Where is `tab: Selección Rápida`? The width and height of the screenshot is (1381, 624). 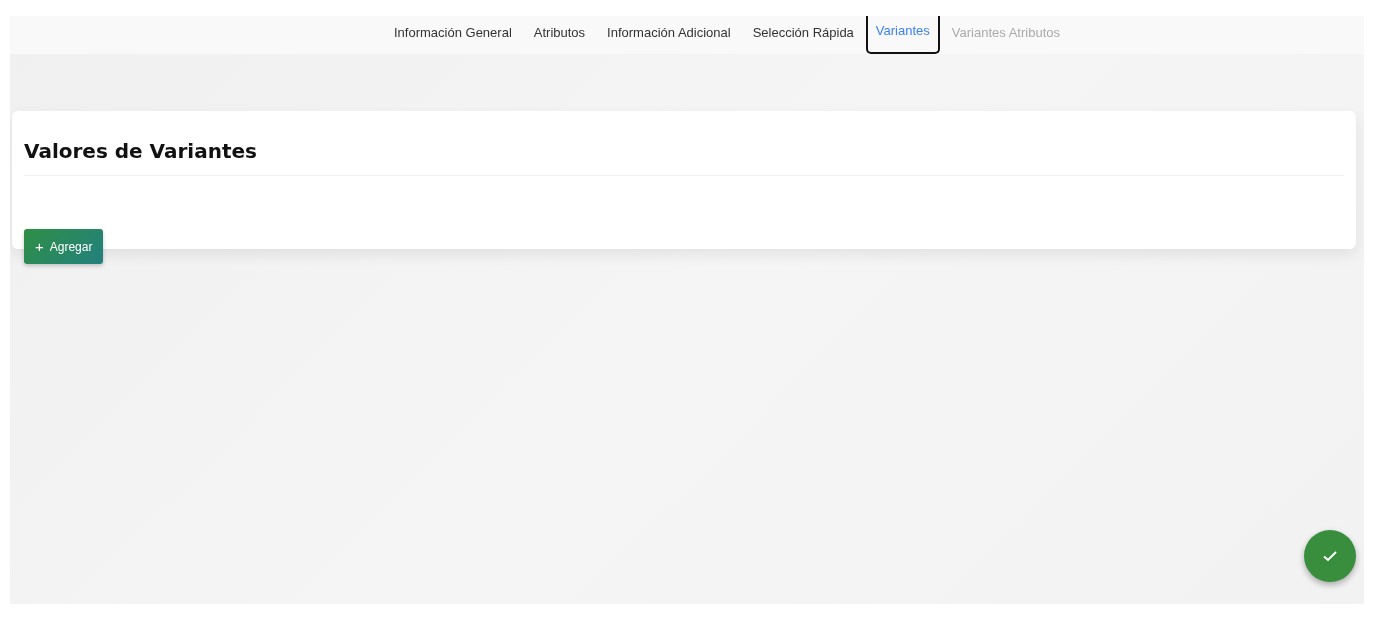 tab: Selección Rápida is located at coordinates (803, 35).